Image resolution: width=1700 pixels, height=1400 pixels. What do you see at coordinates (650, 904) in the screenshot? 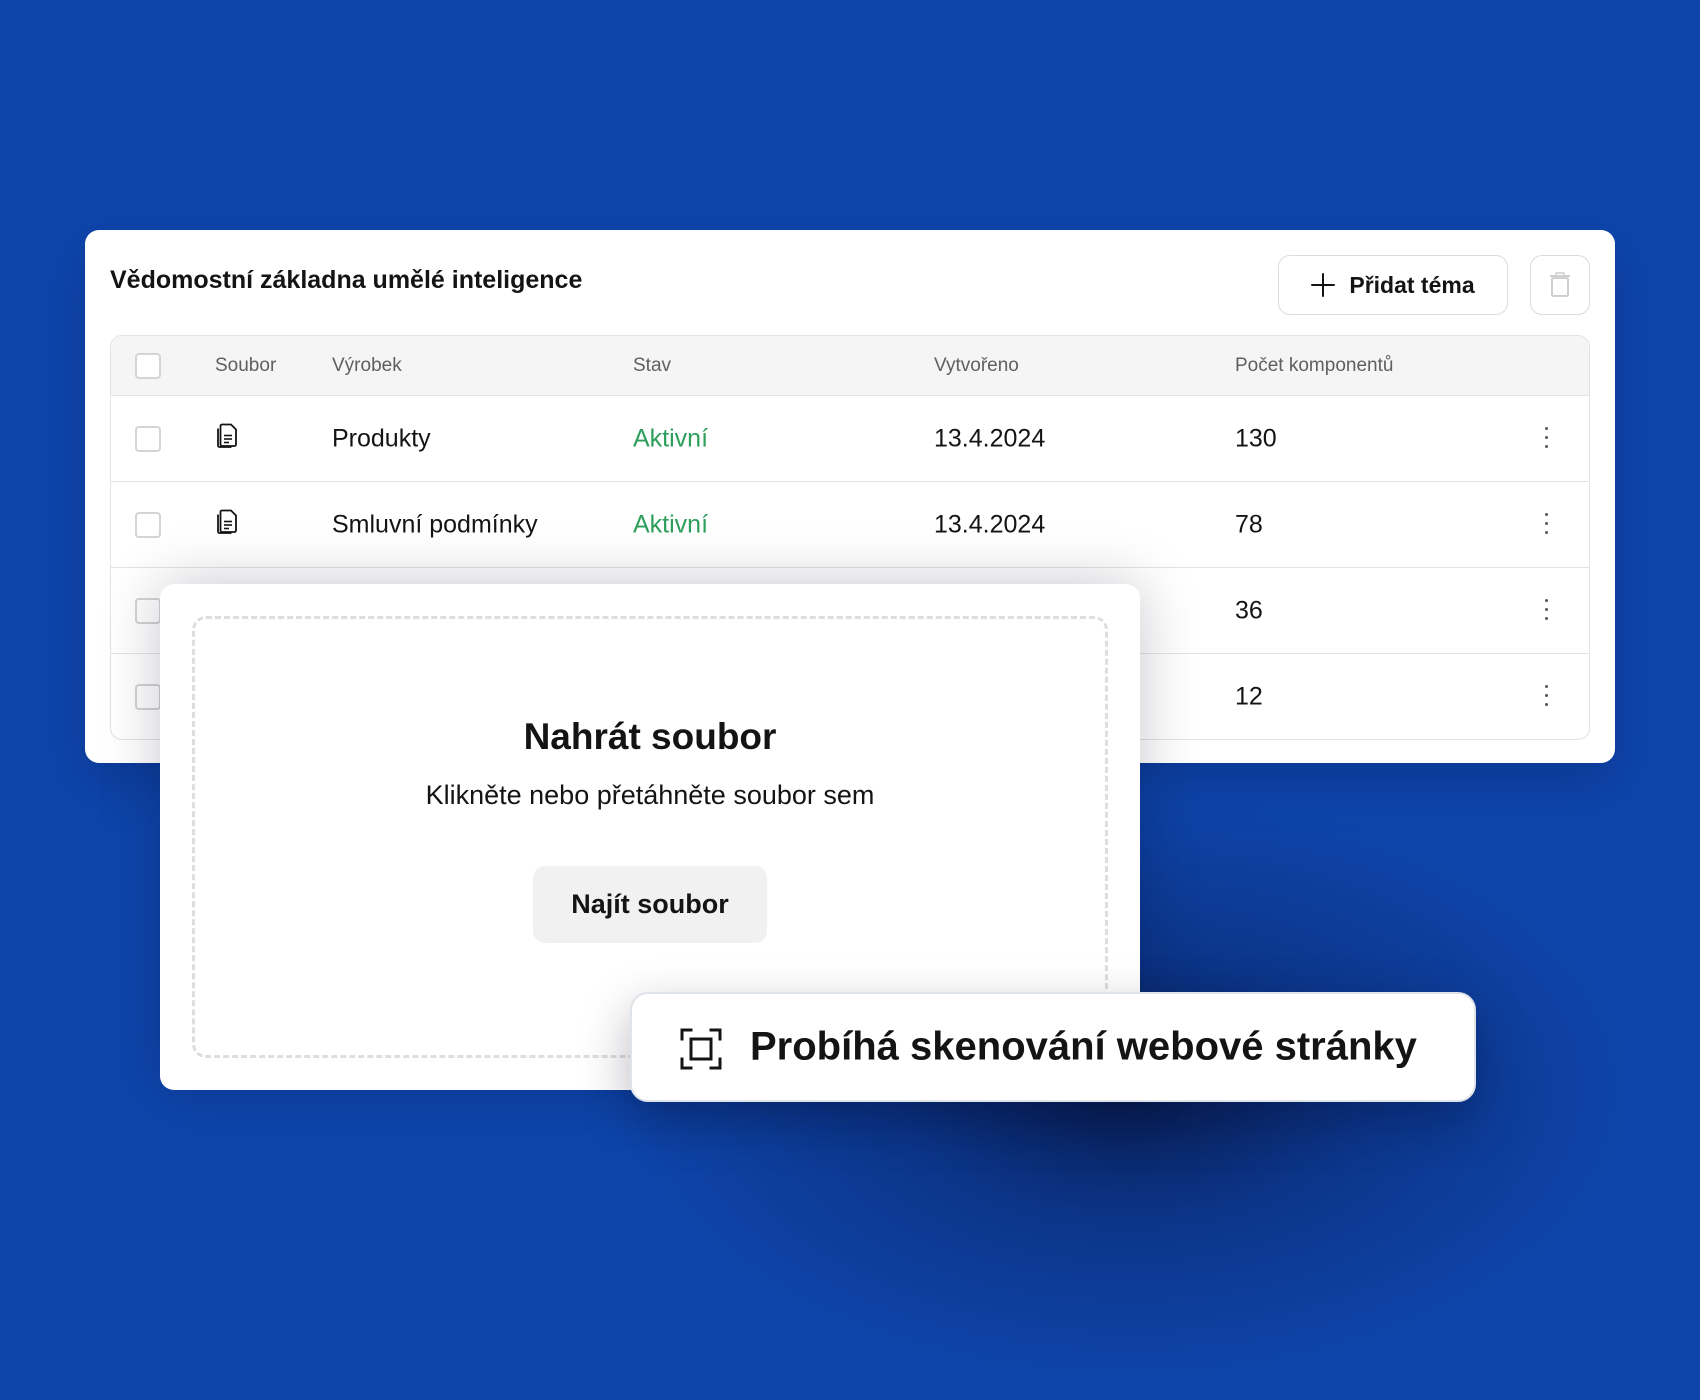
I see `find-file-button: Najít soubor` at bounding box center [650, 904].